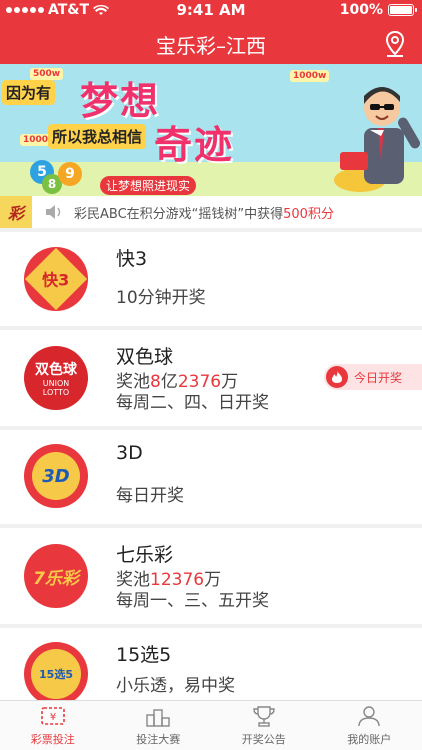 The image size is (422, 750). Describe the element at coordinates (369, 739) in the screenshot. I see `tab-label: 我的账户` at that location.